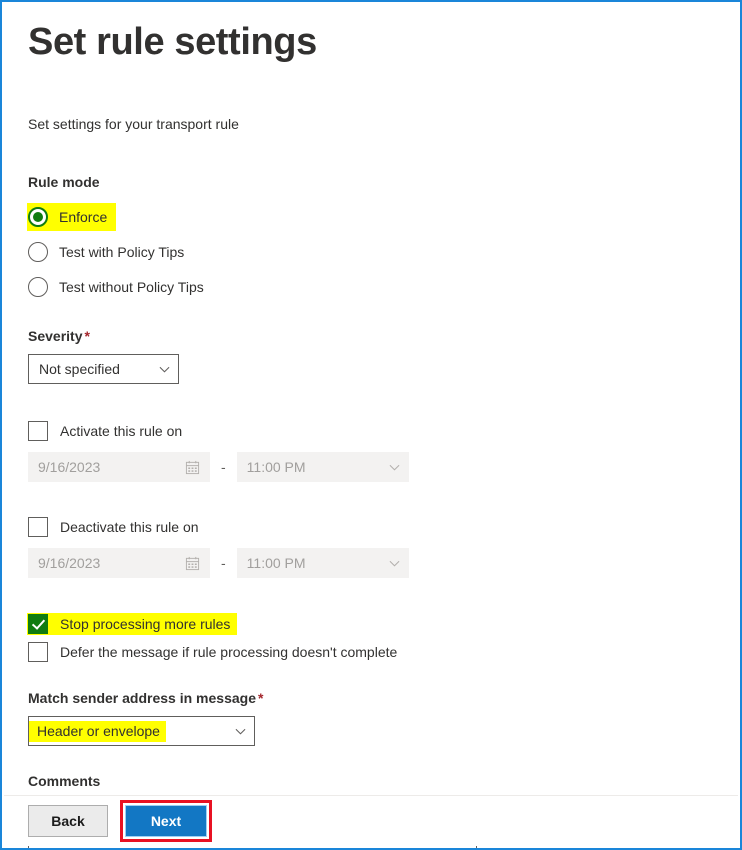 The width and height of the screenshot is (742, 850). I want to click on activate-date-value: 9/16/2023, so click(69, 467).